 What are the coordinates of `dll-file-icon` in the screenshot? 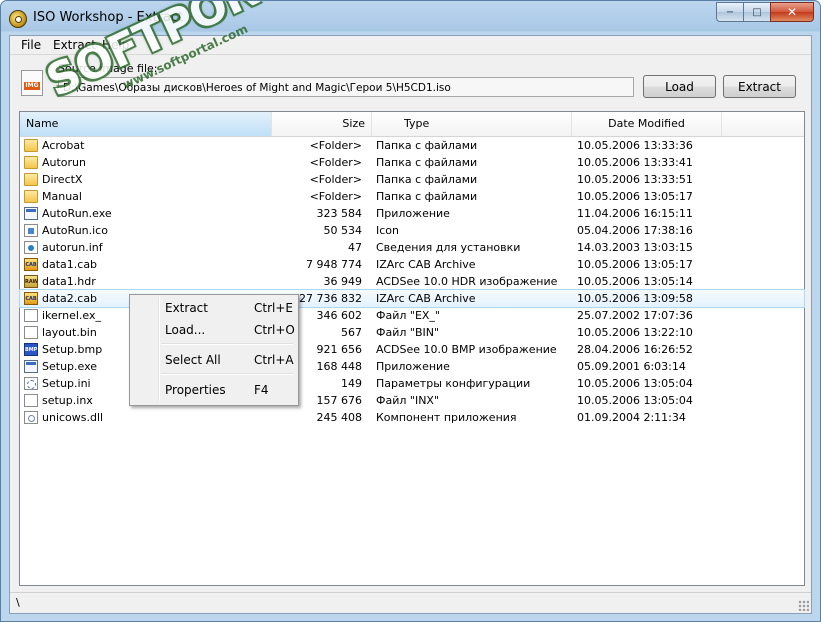 It's located at (31, 417).